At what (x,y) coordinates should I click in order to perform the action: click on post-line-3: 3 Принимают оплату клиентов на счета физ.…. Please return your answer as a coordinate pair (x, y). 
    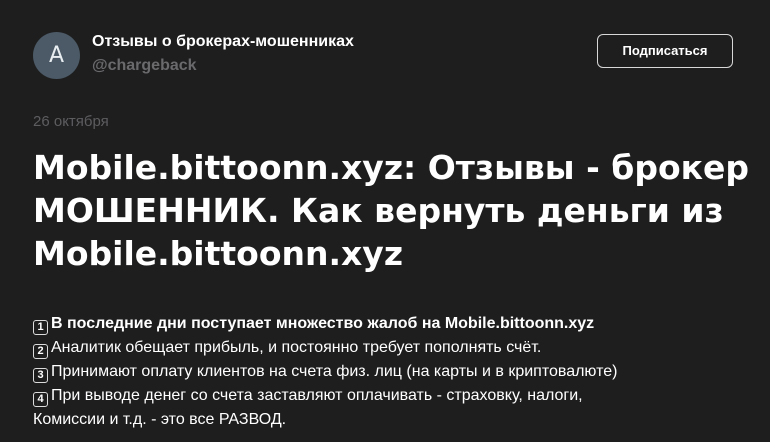
    Looking at the image, I should click on (383, 372).